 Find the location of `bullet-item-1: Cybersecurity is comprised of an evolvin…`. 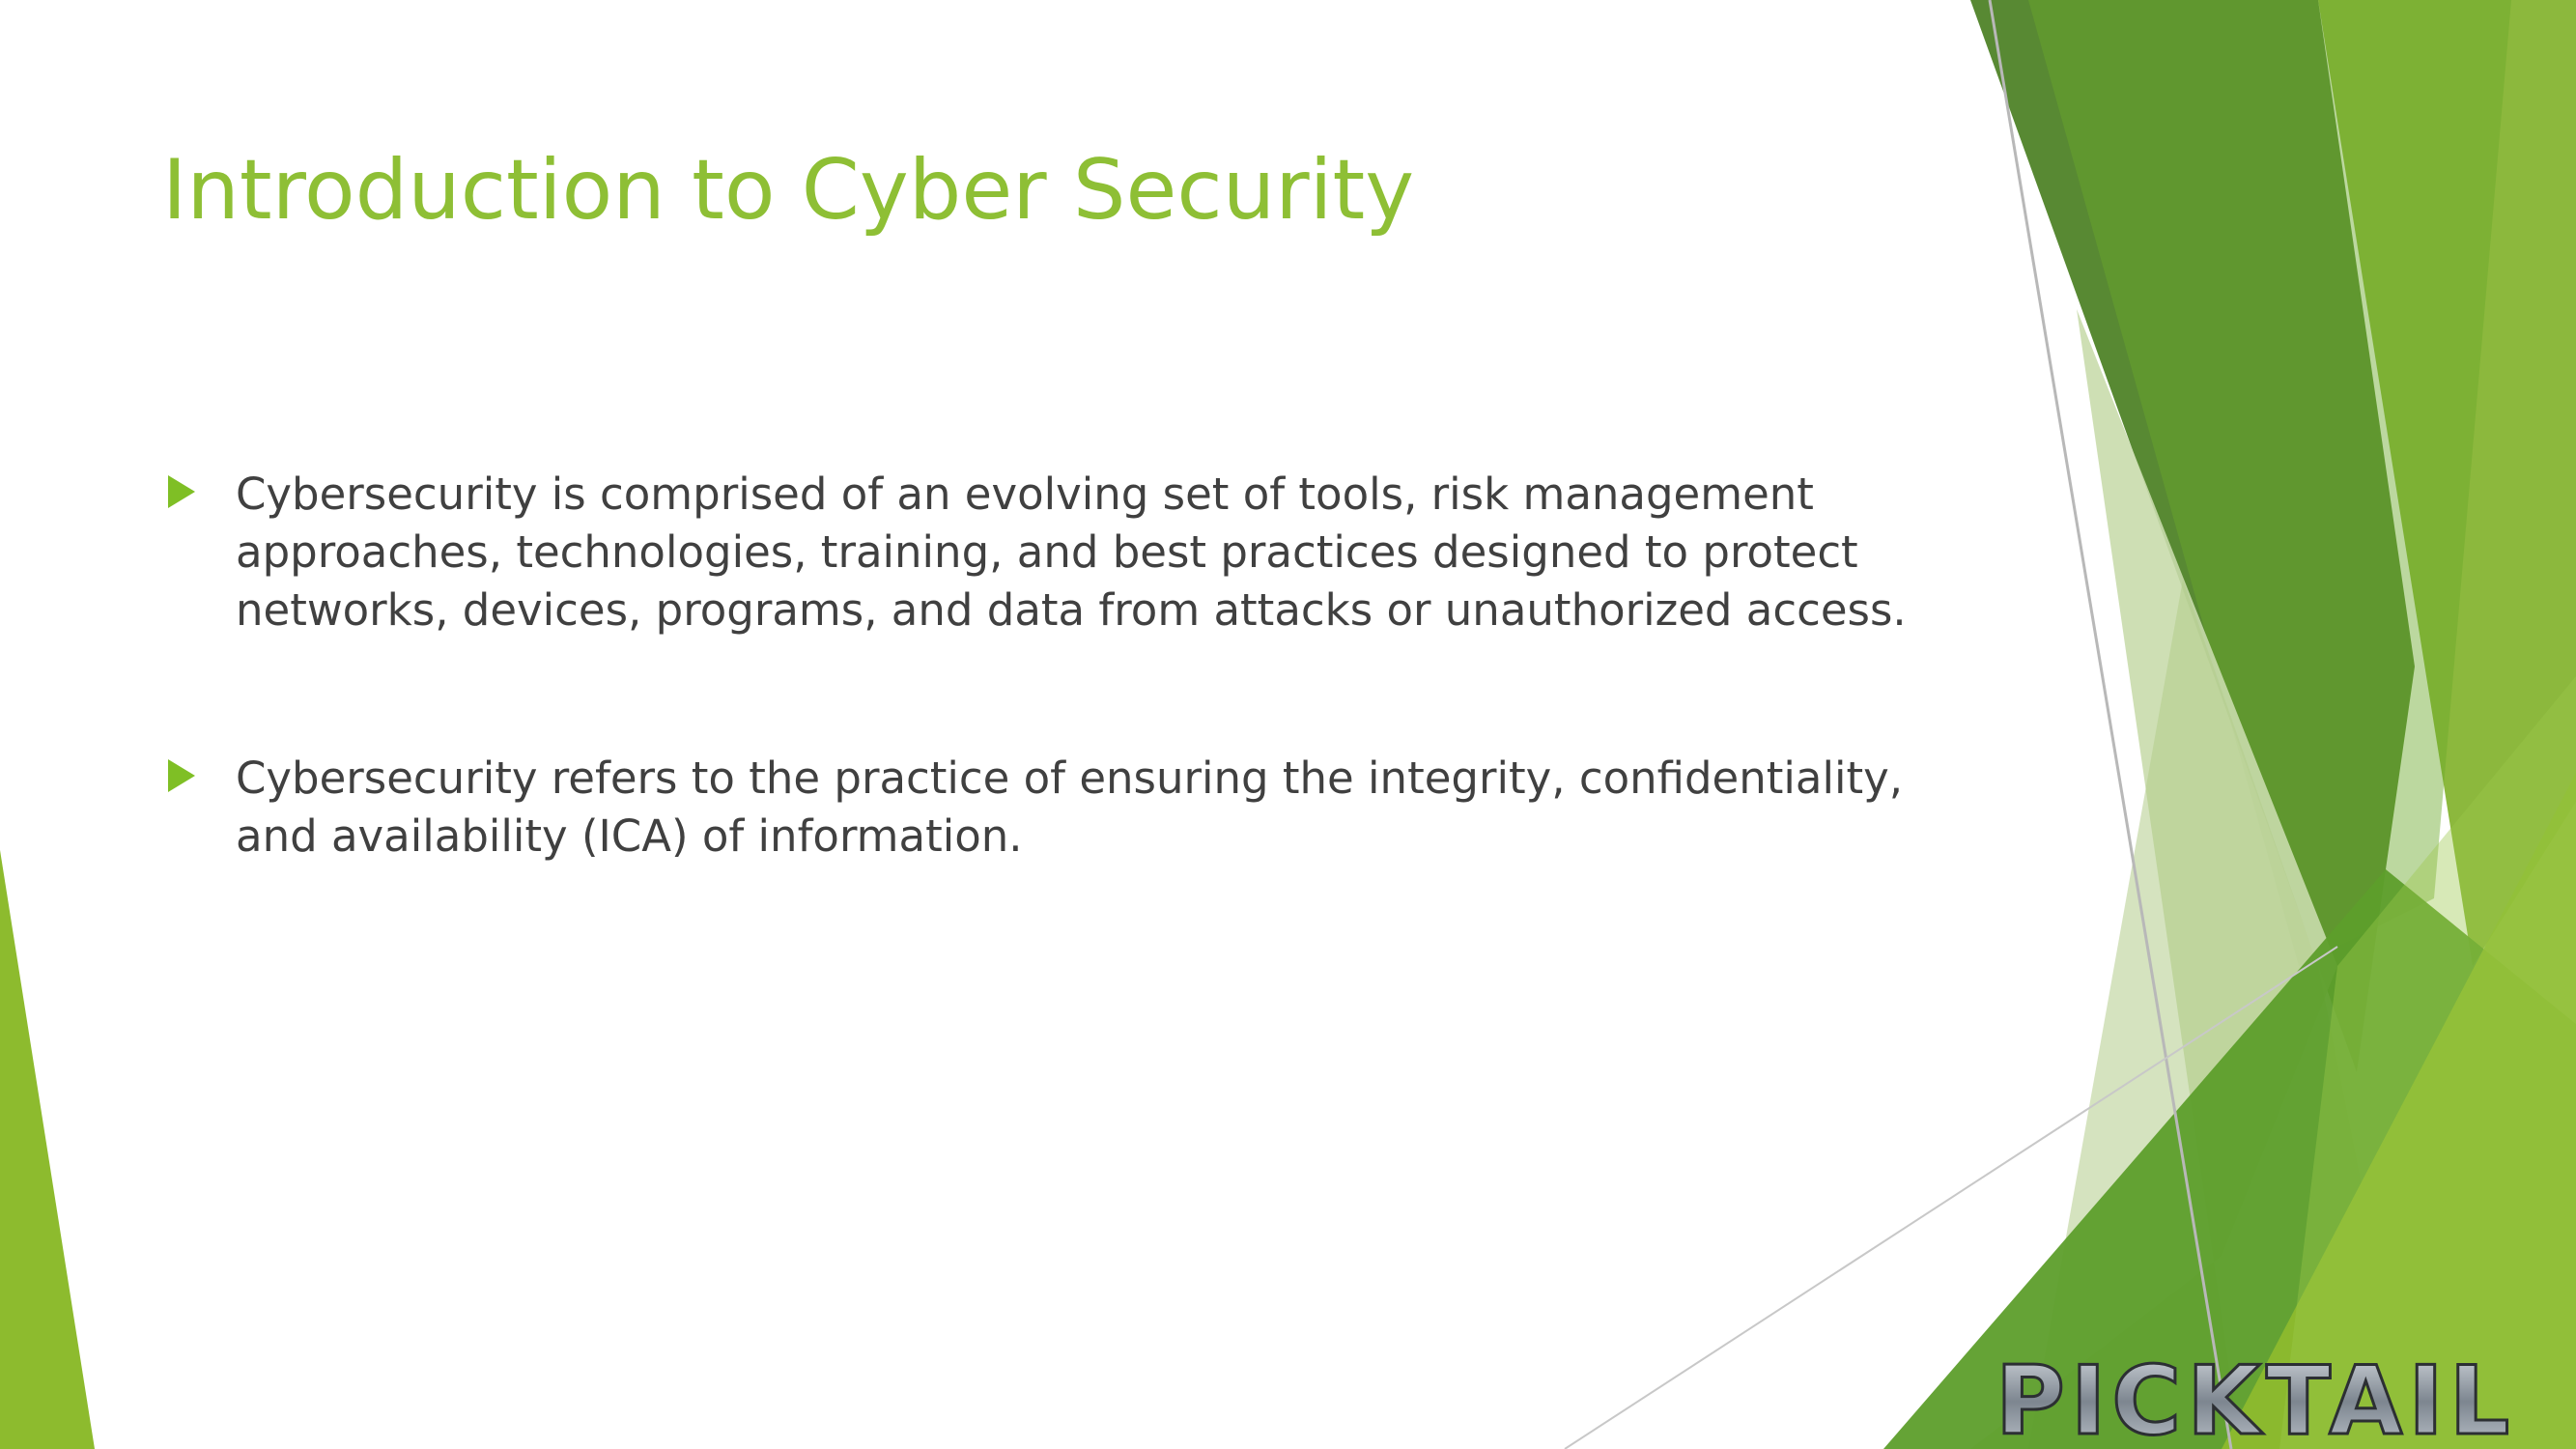

bullet-item-1: Cybersecurity is comprised of an evolvin… is located at coordinates (1052, 552).